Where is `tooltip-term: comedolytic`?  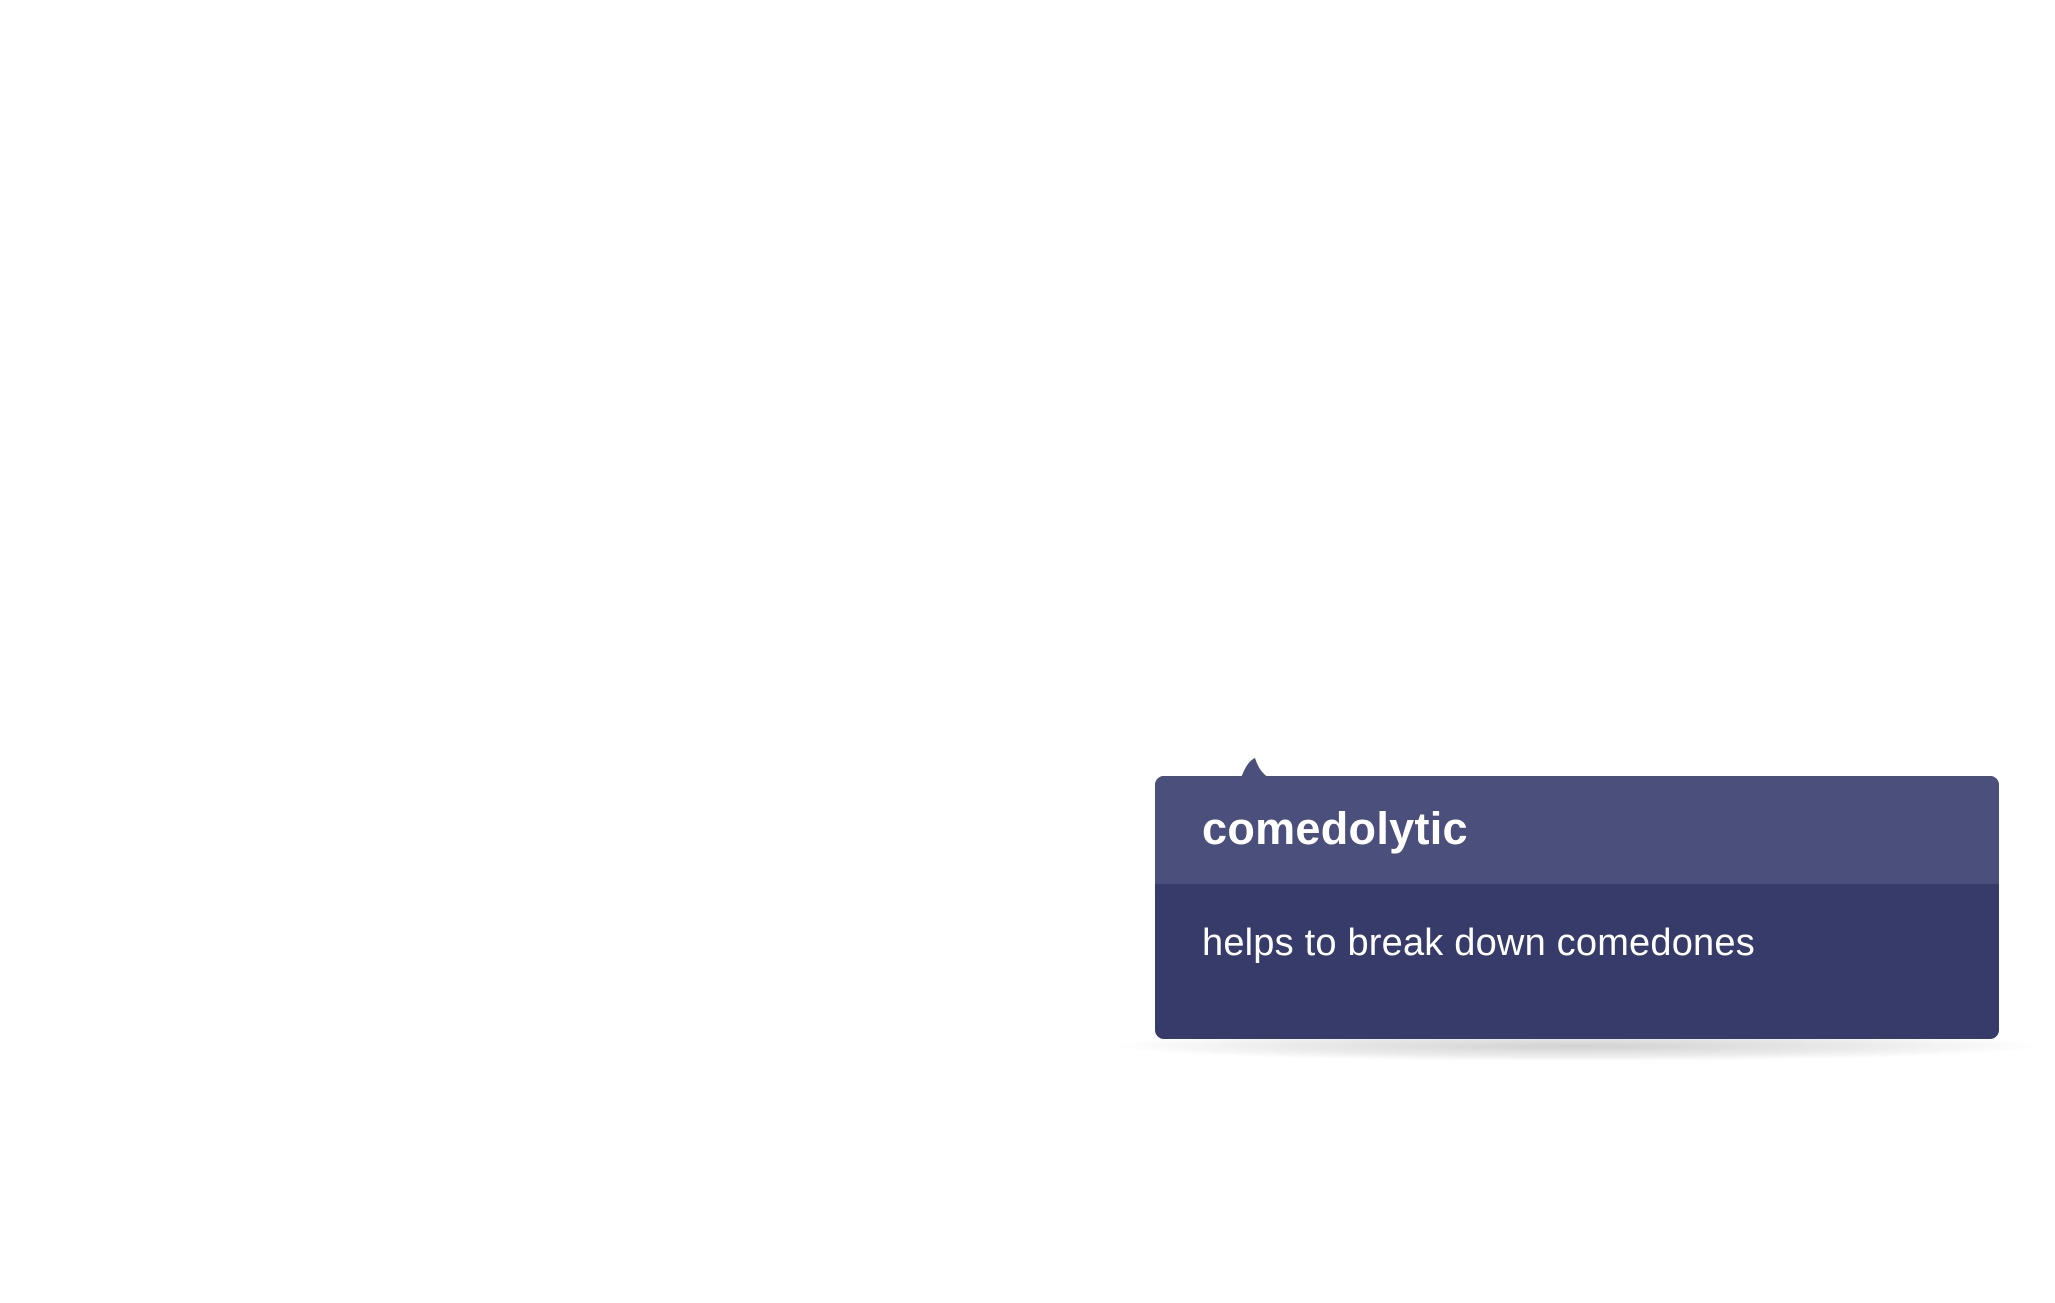
tooltip-term: comedolytic is located at coordinates (1335, 828).